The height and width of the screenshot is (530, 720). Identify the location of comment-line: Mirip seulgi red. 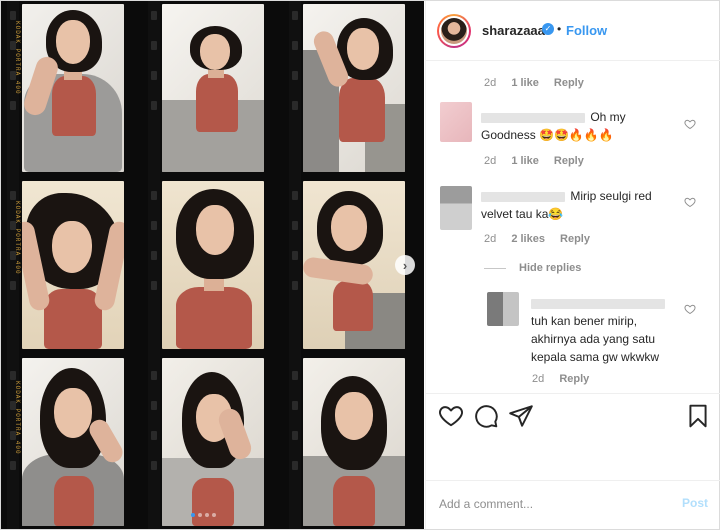
(611, 196).